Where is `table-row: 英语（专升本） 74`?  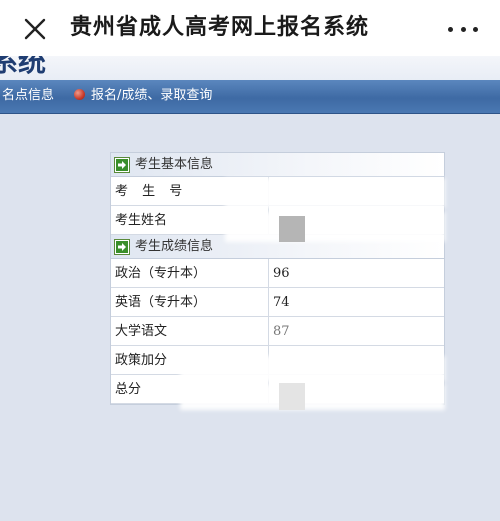
table-row: 英语（专升本） 74 is located at coordinates (277, 302).